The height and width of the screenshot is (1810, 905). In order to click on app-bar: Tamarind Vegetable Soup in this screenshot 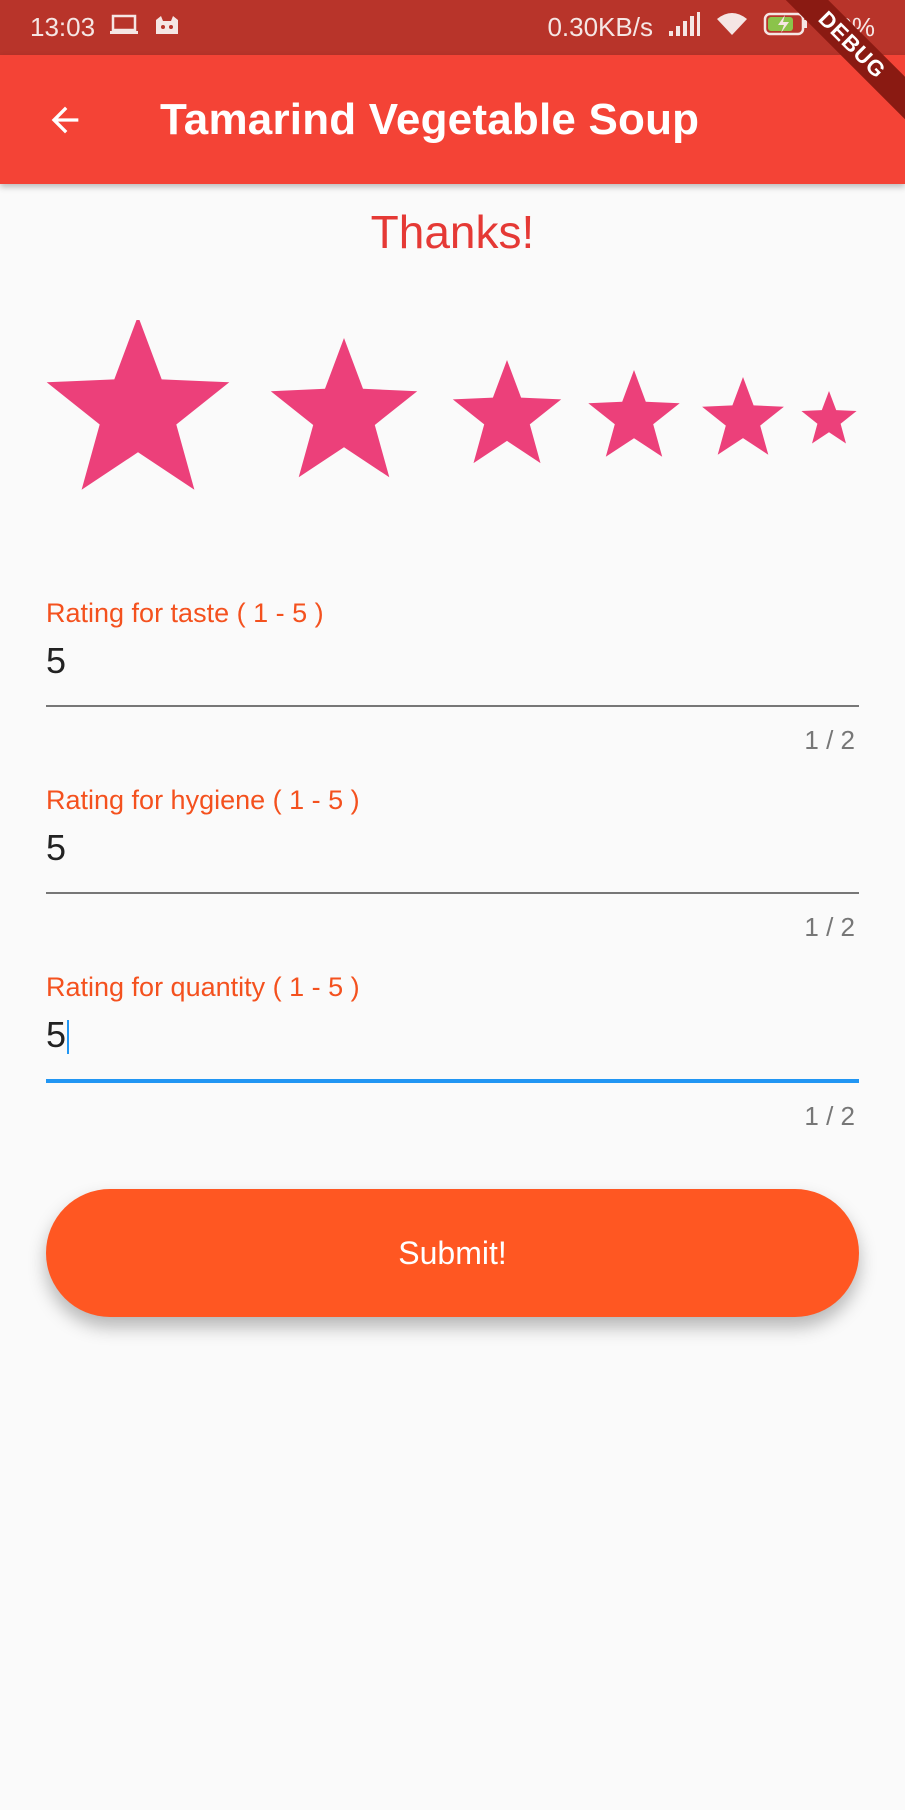, I will do `click(452, 119)`.